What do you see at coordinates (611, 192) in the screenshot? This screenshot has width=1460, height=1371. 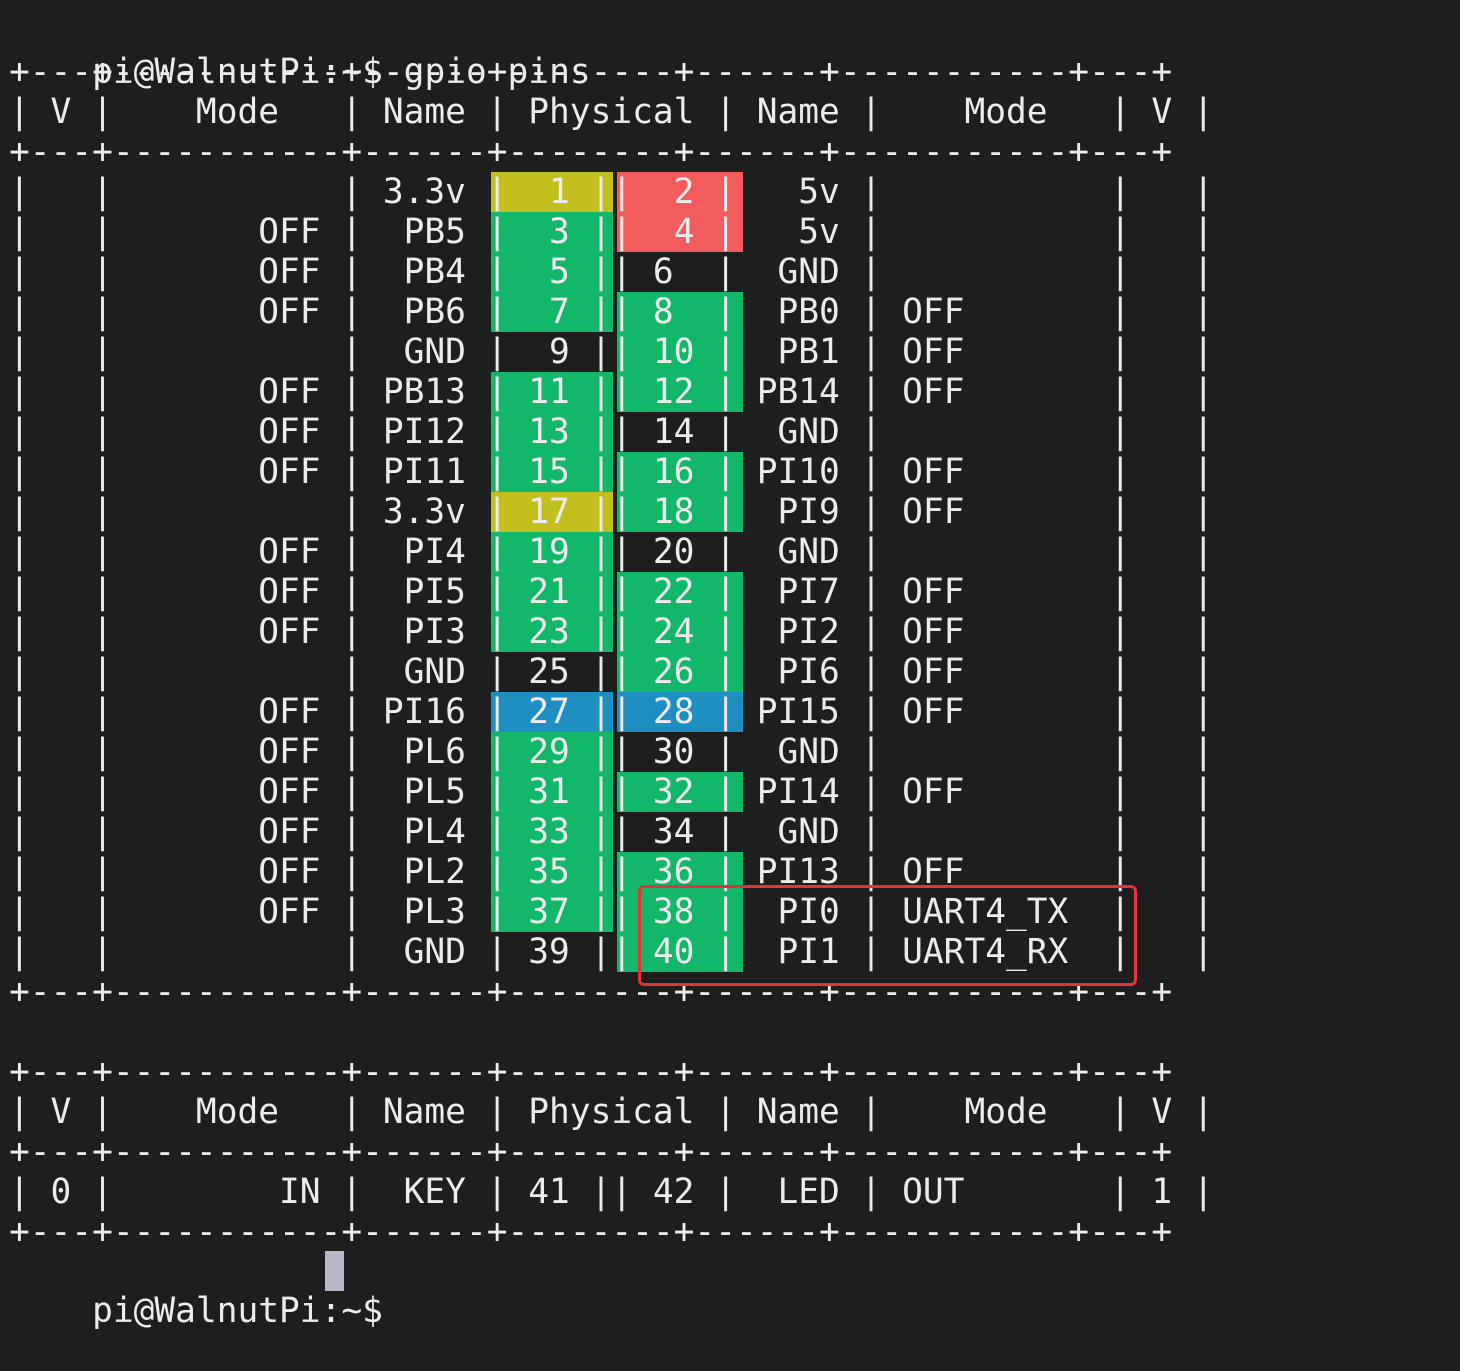 I see `table1-row: | | | 3.3v | 1 || 2 | 5v | | |` at bounding box center [611, 192].